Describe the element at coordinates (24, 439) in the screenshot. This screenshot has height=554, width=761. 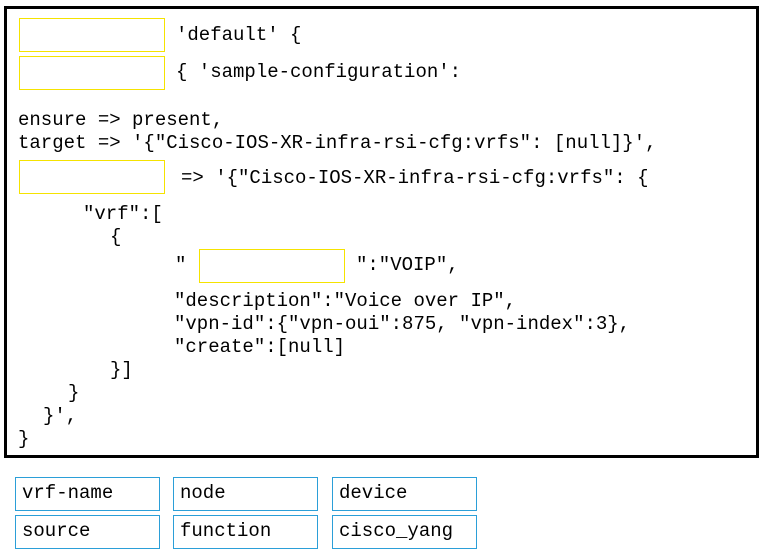
I see `code-line-close-final: }` at that location.